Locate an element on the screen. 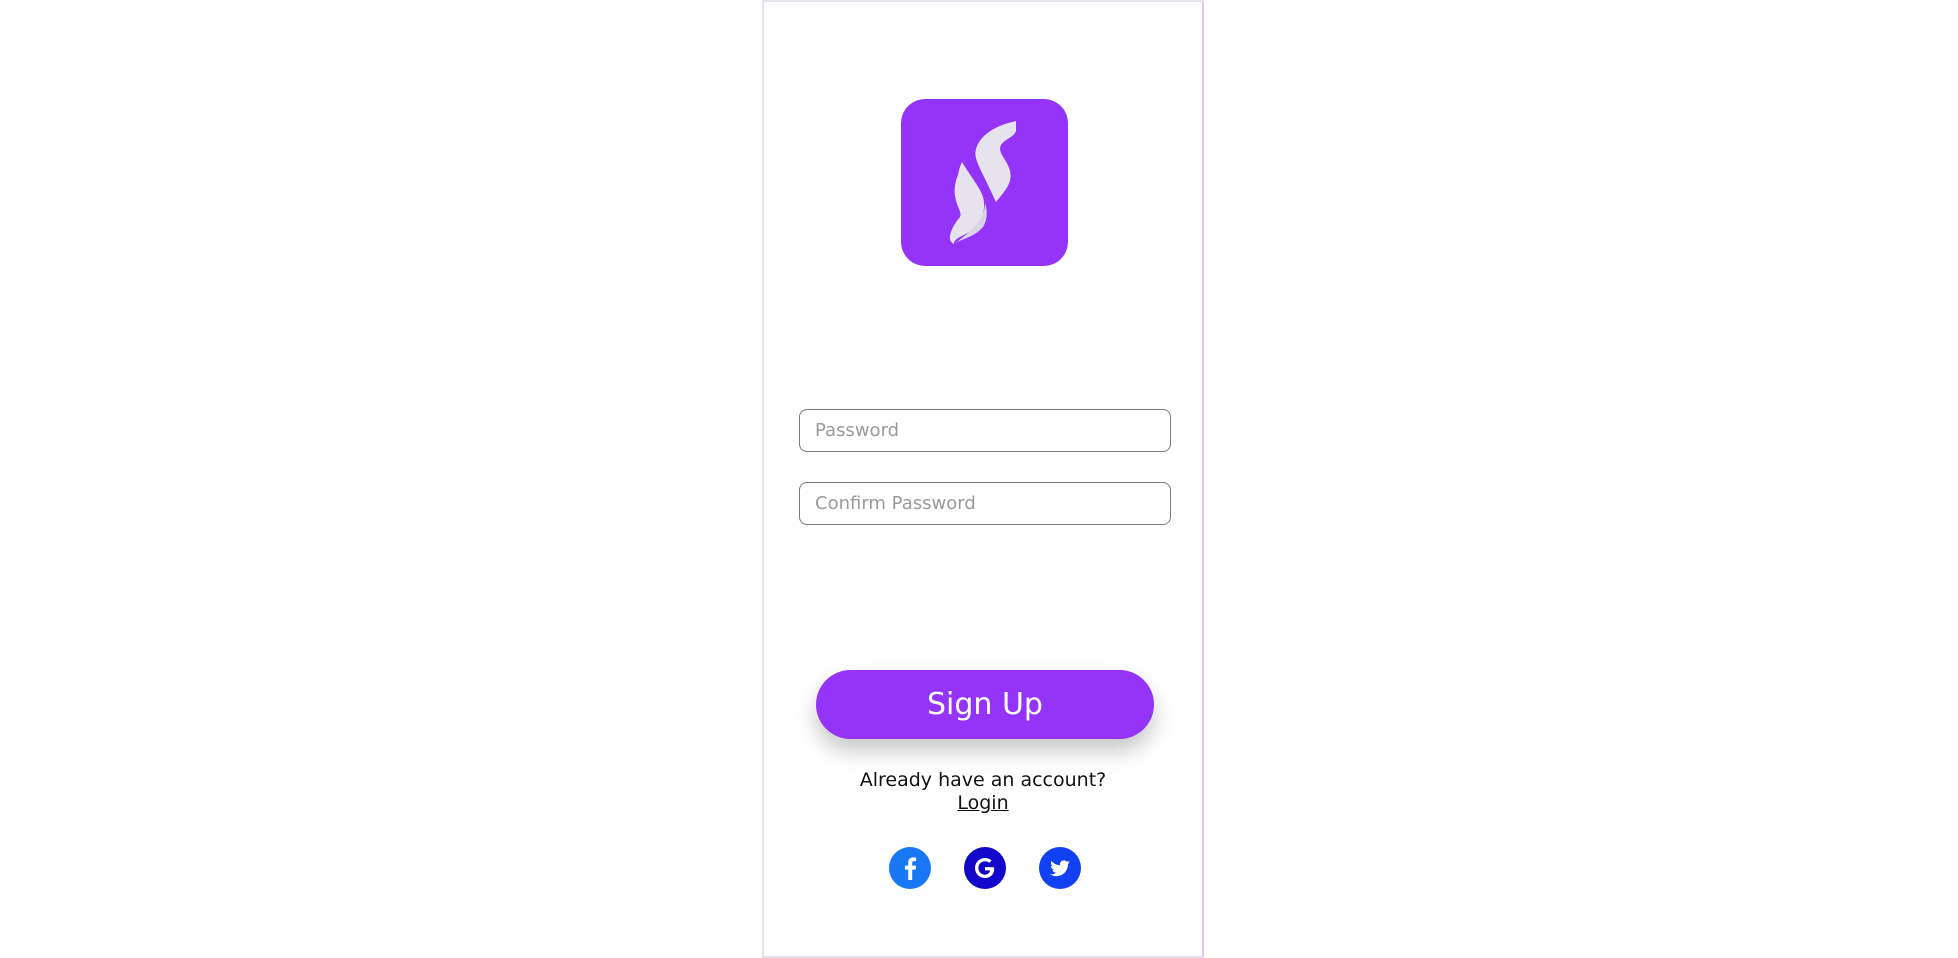  login-link: Login is located at coordinates (983, 803).